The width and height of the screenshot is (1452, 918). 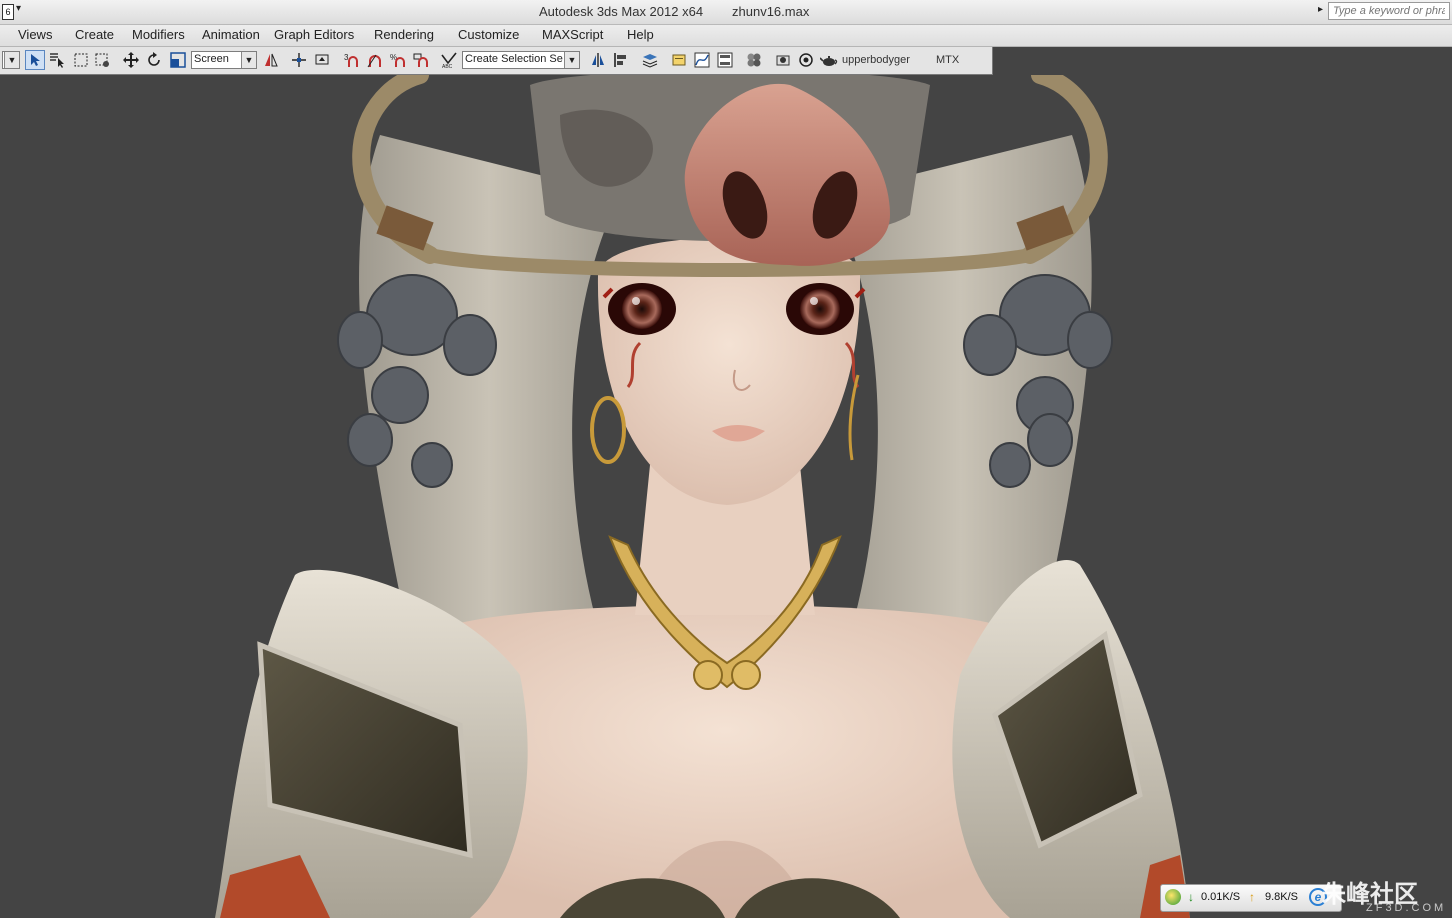 What do you see at coordinates (679, 60) in the screenshot?
I see `scene-explorer-icon` at bounding box center [679, 60].